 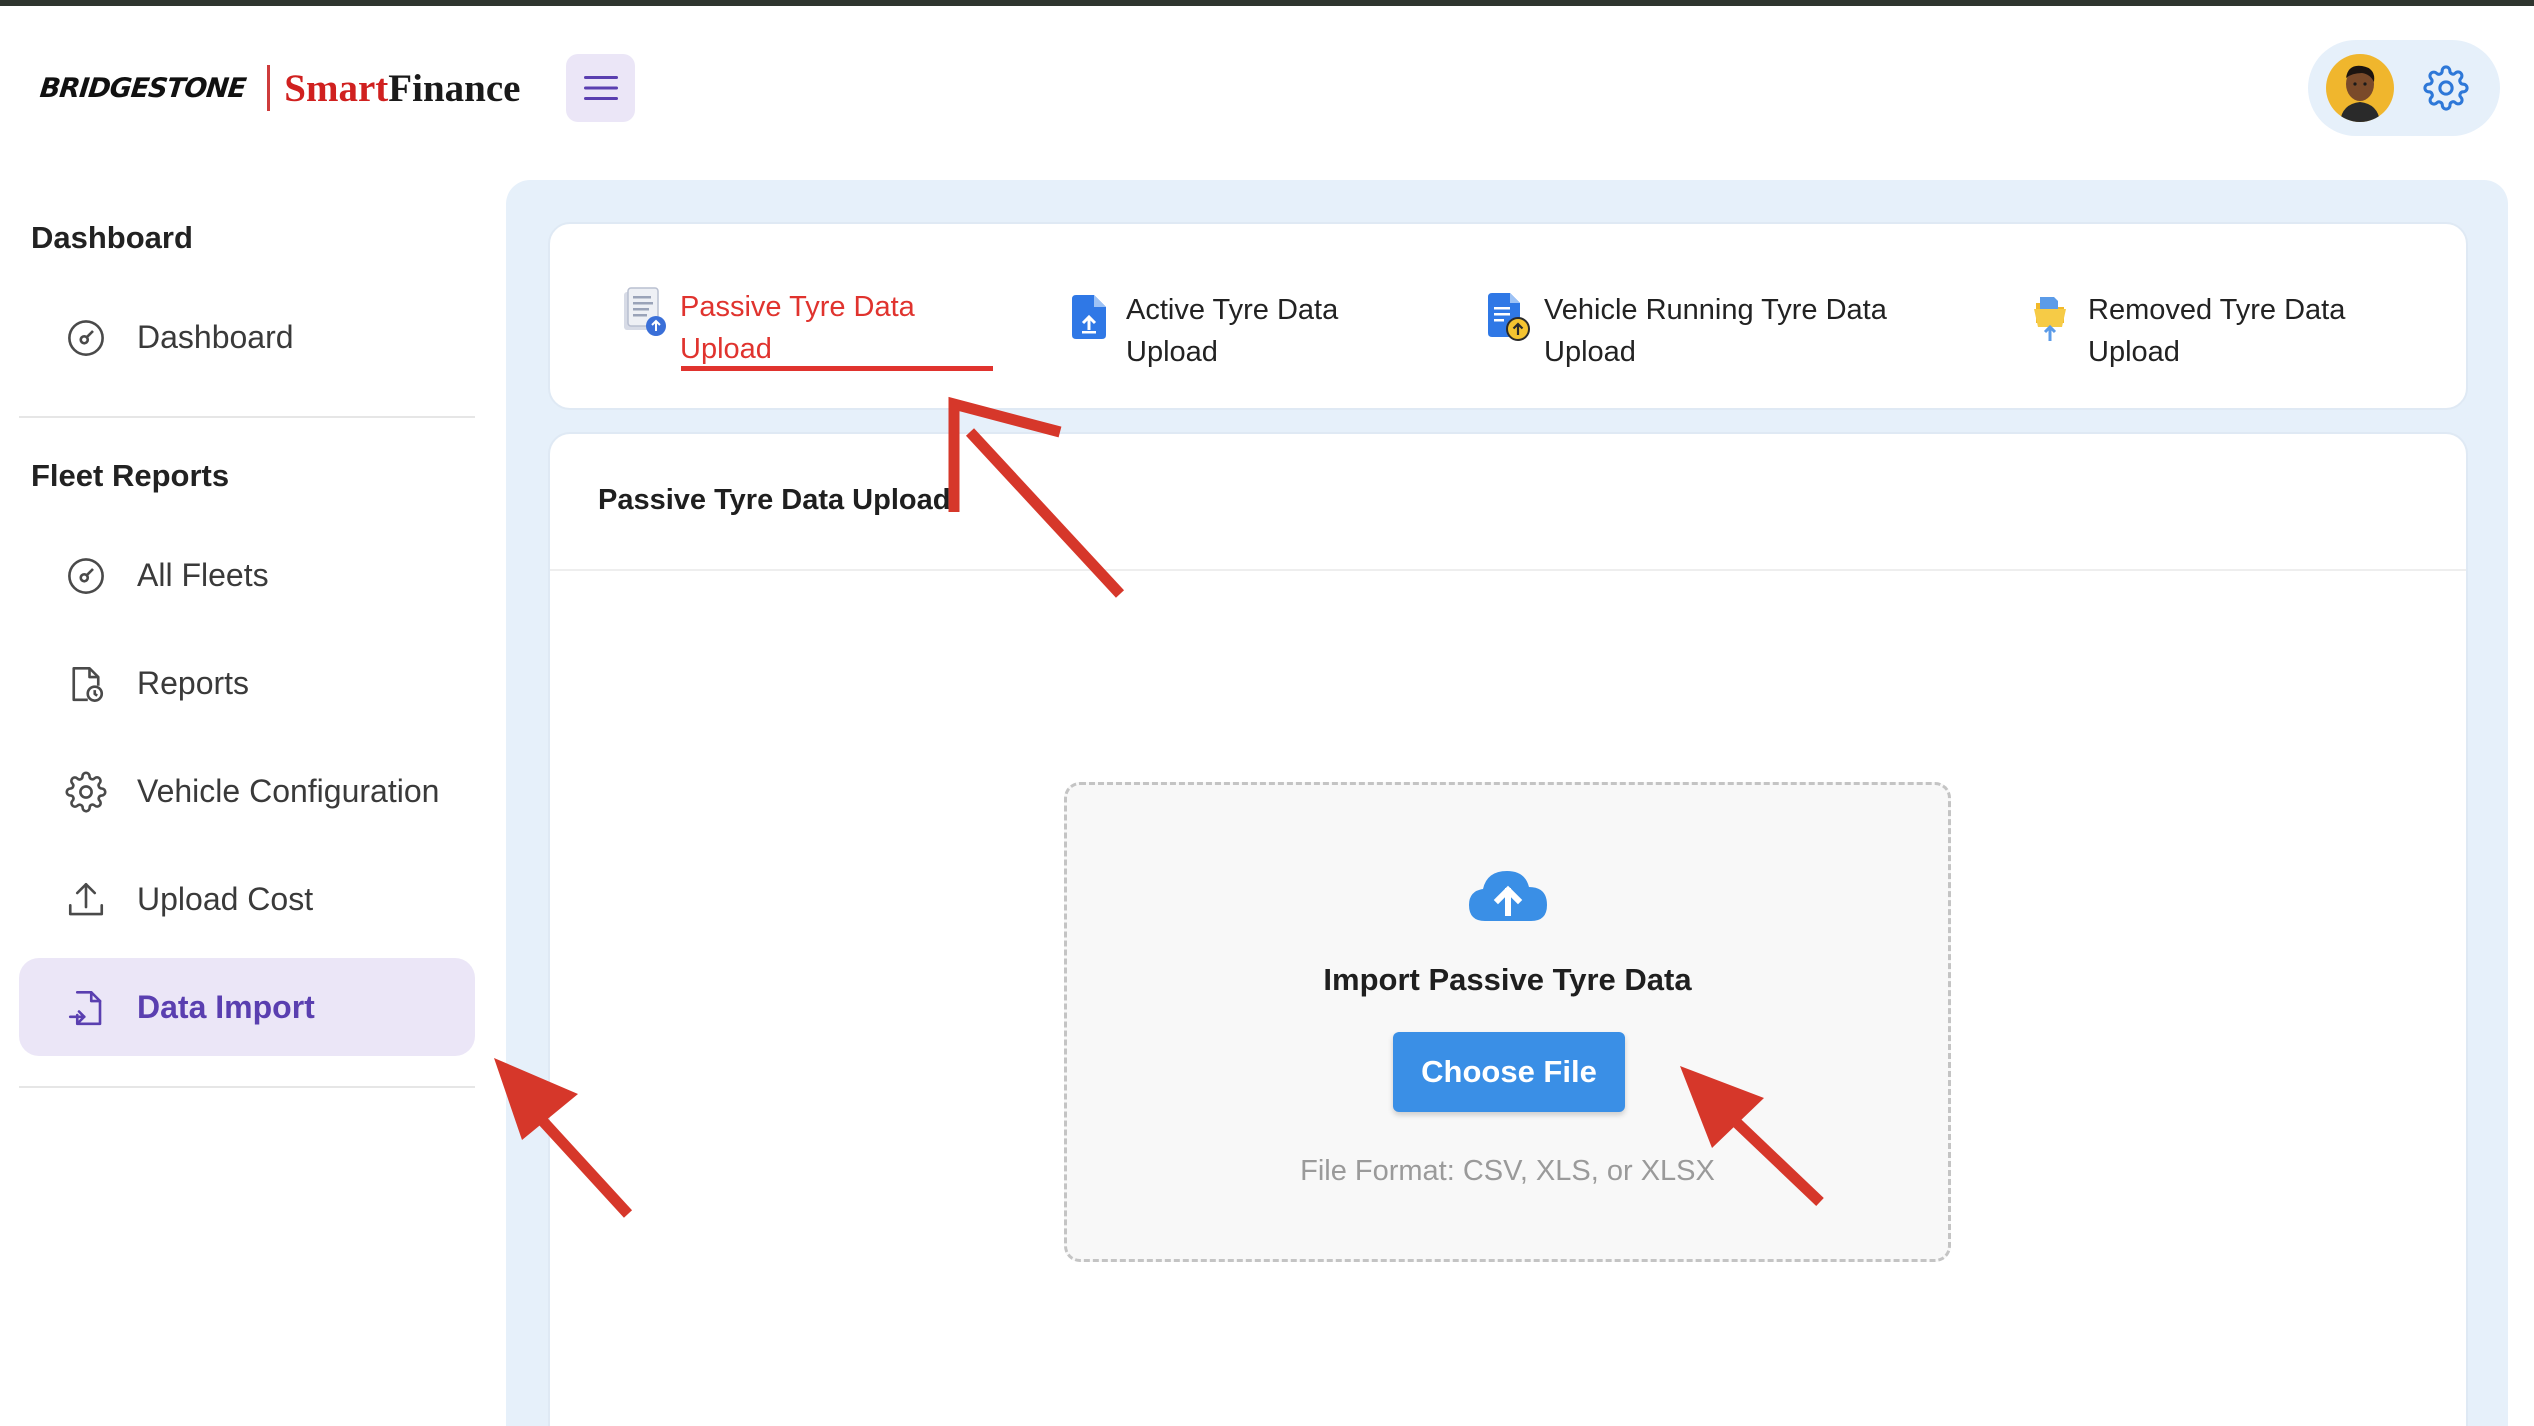 I want to click on sidebar-item-all-fleets: All Fleets, so click(x=247, y=575).